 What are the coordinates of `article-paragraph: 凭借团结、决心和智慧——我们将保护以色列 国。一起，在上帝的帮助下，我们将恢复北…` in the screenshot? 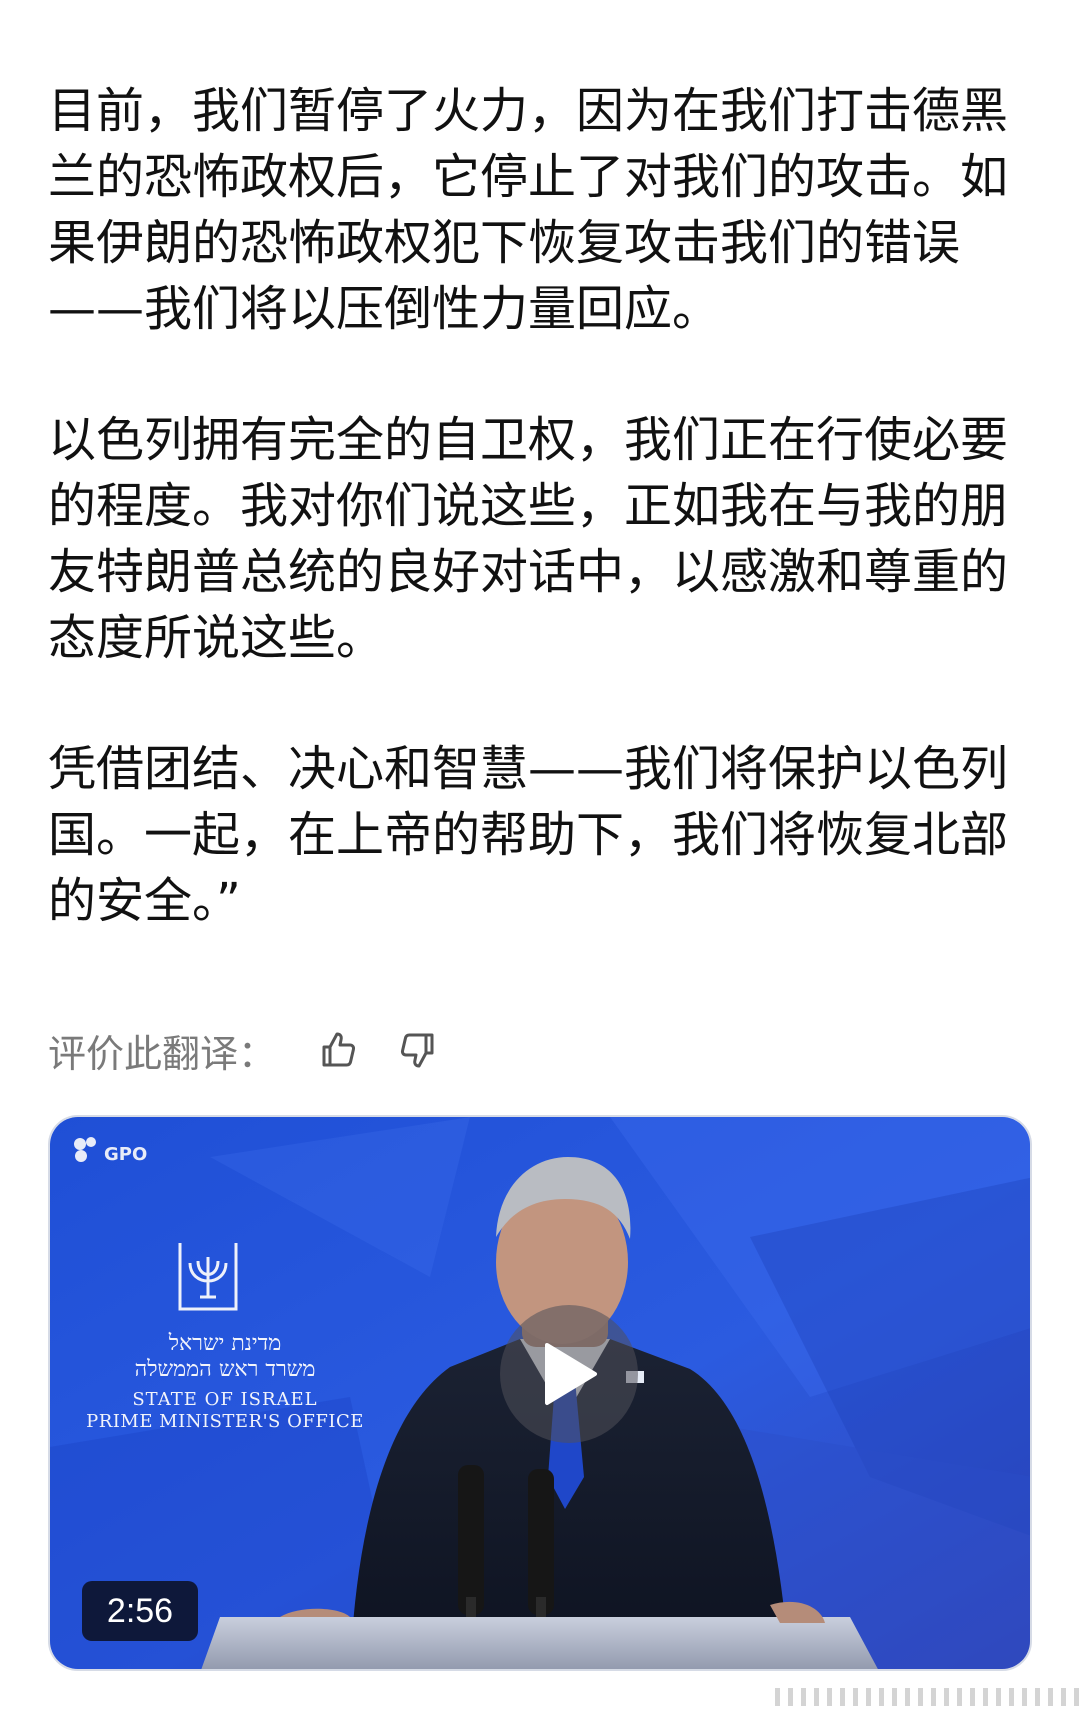 It's located at (528, 835).